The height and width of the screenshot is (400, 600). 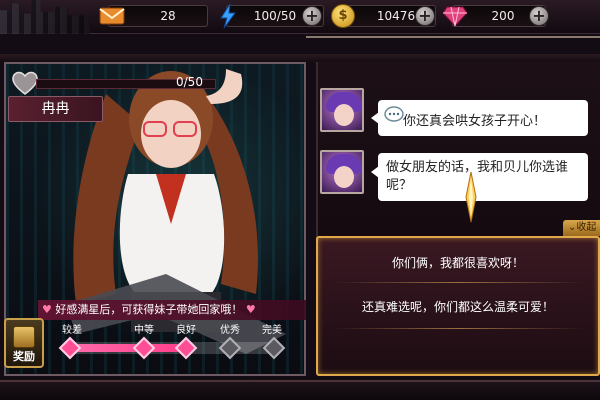 What do you see at coordinates (47, 309) in the screenshot?
I see `hint-icon: ♥` at bounding box center [47, 309].